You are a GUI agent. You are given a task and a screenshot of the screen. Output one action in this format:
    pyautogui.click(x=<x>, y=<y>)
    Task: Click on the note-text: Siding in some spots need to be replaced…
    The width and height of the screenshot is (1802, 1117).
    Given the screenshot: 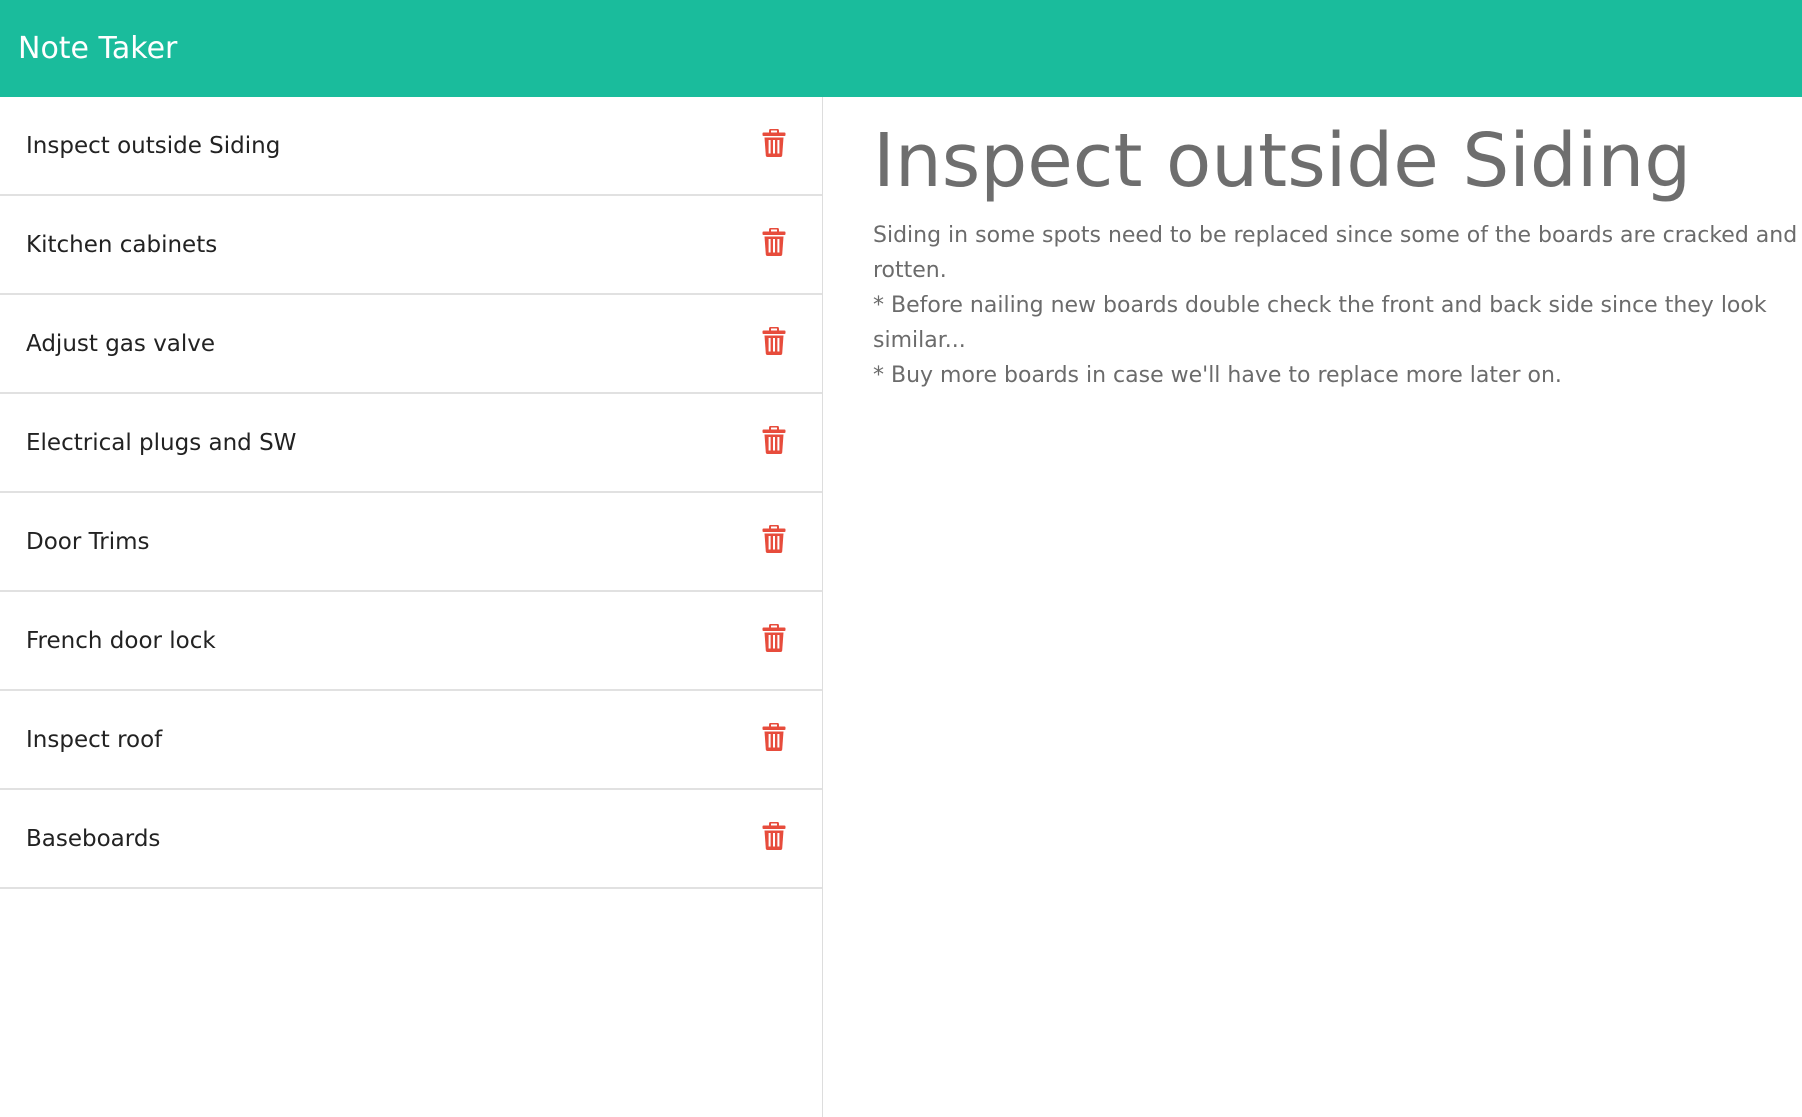 What is the action you would take?
    pyautogui.click(x=1337, y=305)
    